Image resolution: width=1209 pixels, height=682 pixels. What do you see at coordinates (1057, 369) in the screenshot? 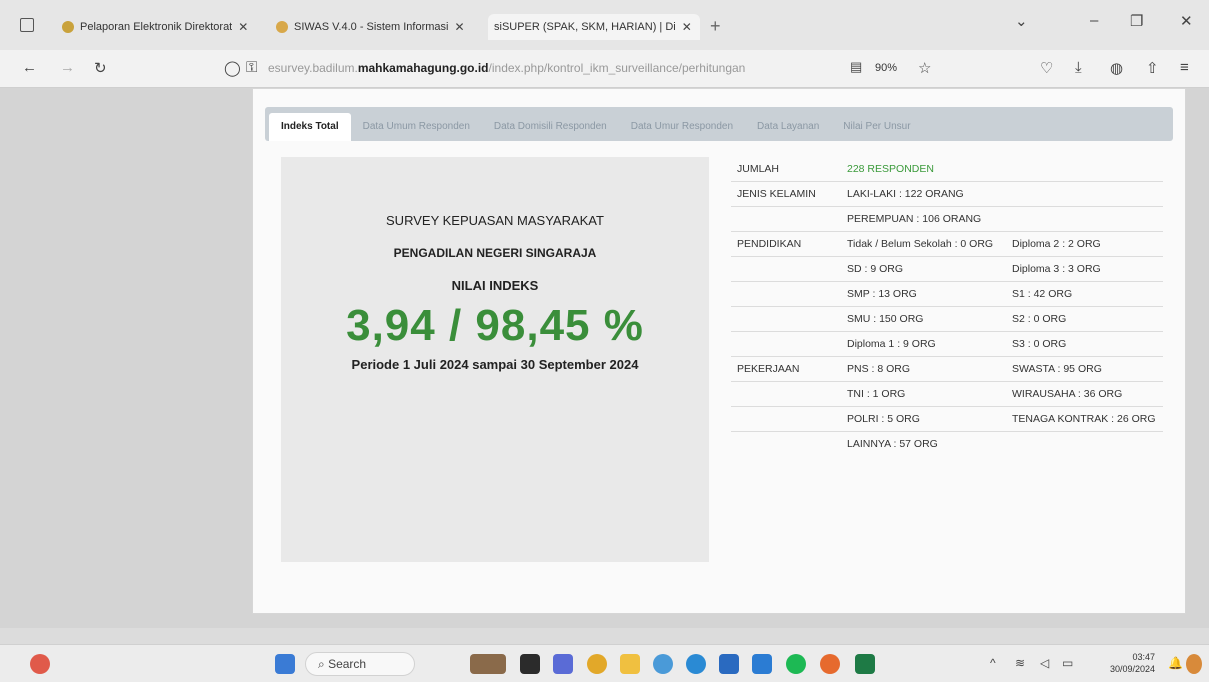
I see `stat-cell: SWASTA : 95 ORG` at bounding box center [1057, 369].